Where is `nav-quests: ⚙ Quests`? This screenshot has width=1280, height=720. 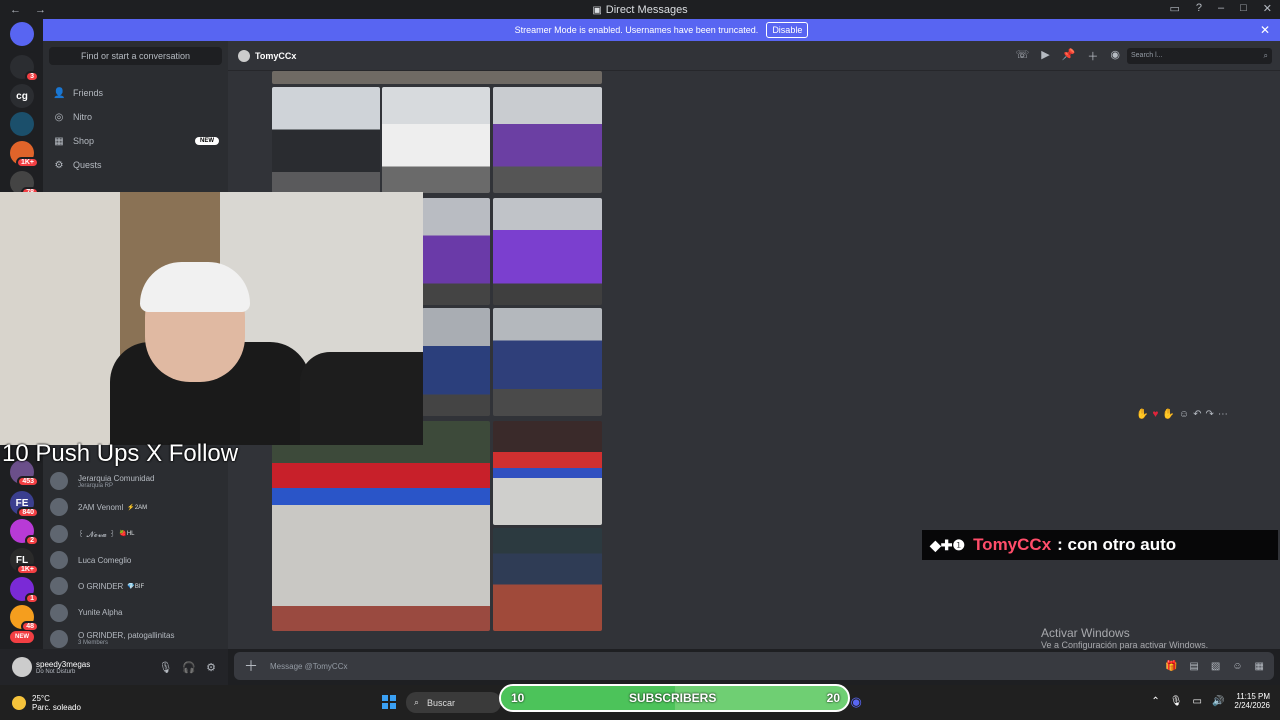
nav-quests: ⚙ Quests is located at coordinates (138, 165).